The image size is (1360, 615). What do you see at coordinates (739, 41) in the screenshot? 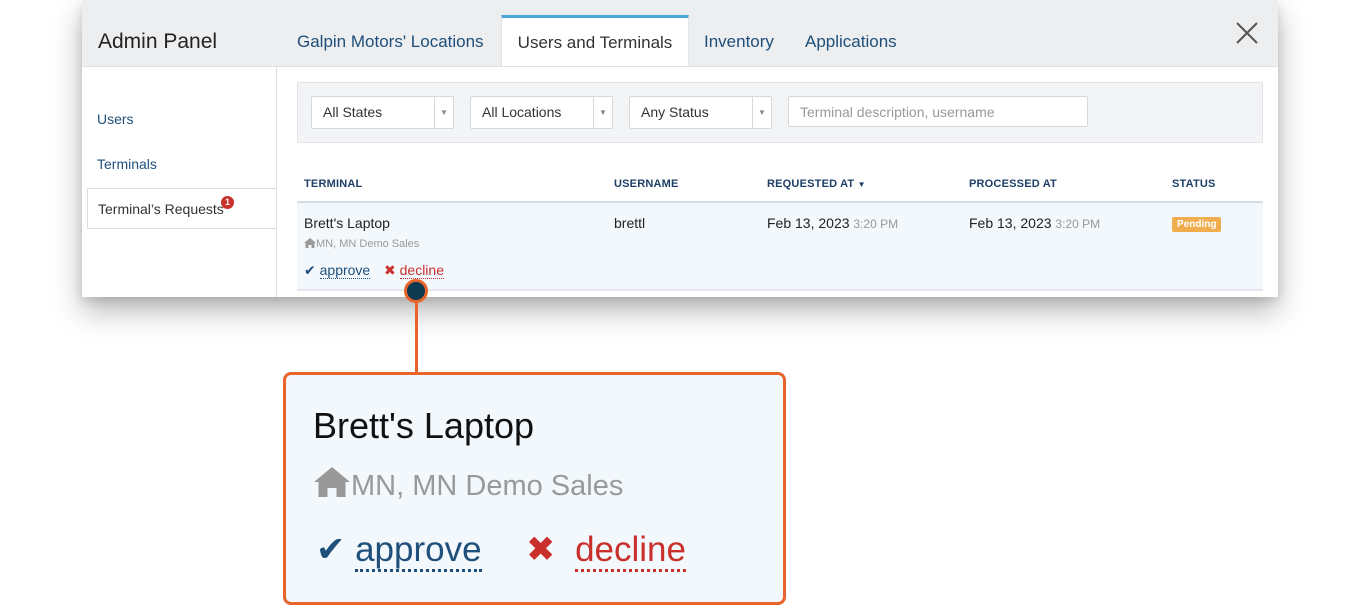
I see `tab-inventory: Inventory` at bounding box center [739, 41].